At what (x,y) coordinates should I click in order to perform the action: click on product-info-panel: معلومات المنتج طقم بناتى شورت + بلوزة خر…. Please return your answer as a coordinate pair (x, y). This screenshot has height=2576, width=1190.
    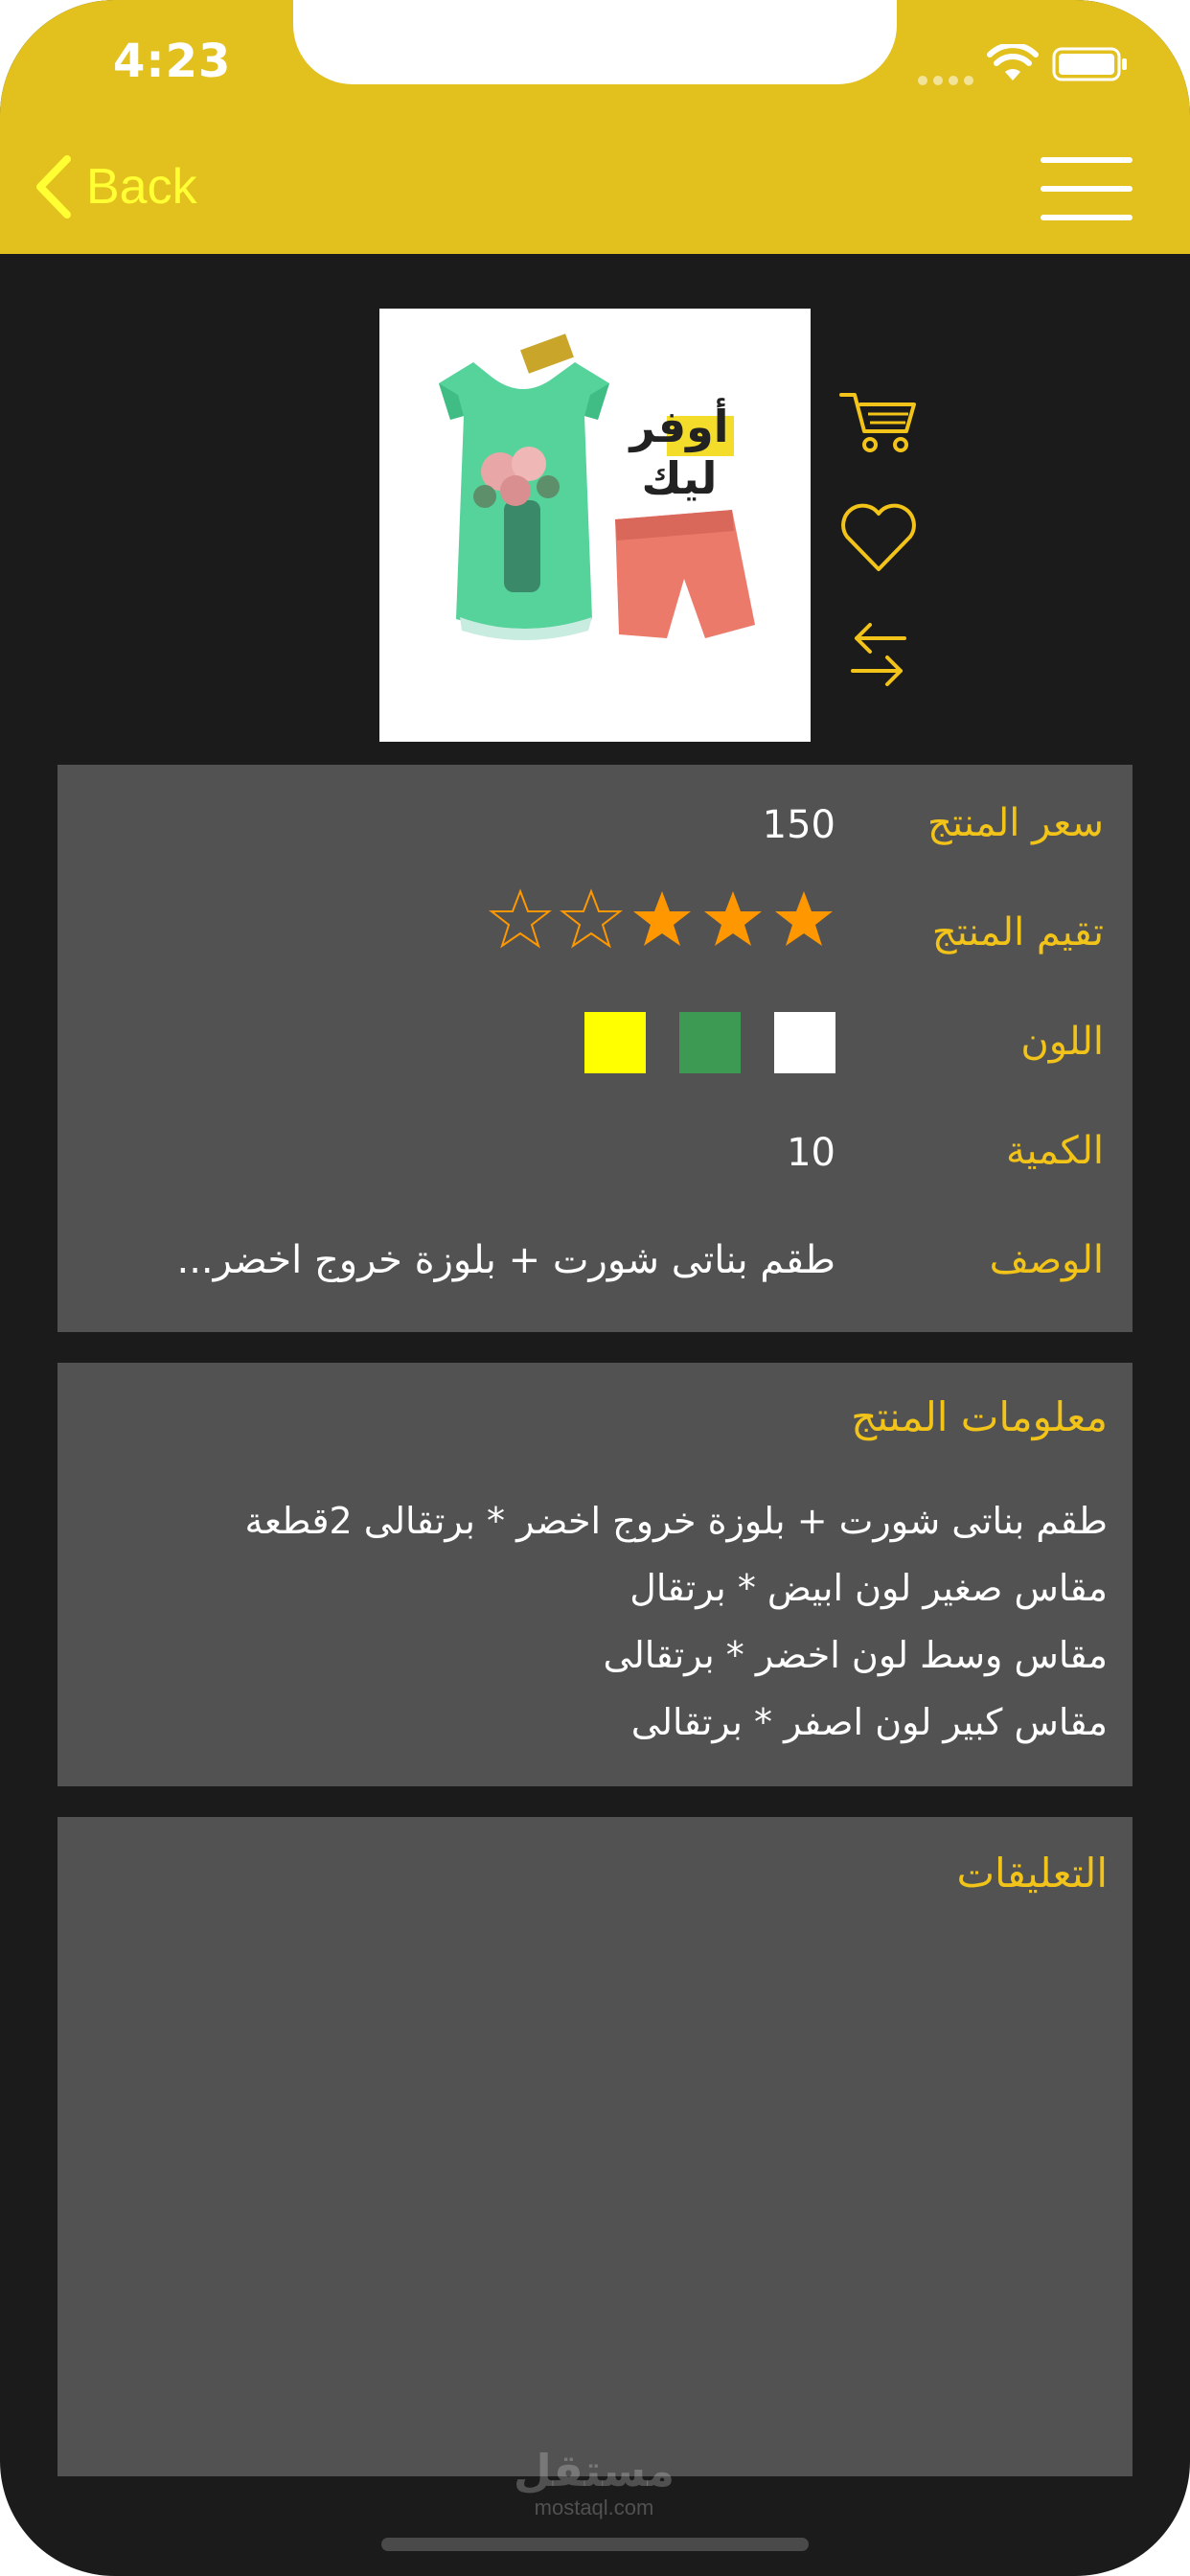
    Looking at the image, I should click on (595, 1575).